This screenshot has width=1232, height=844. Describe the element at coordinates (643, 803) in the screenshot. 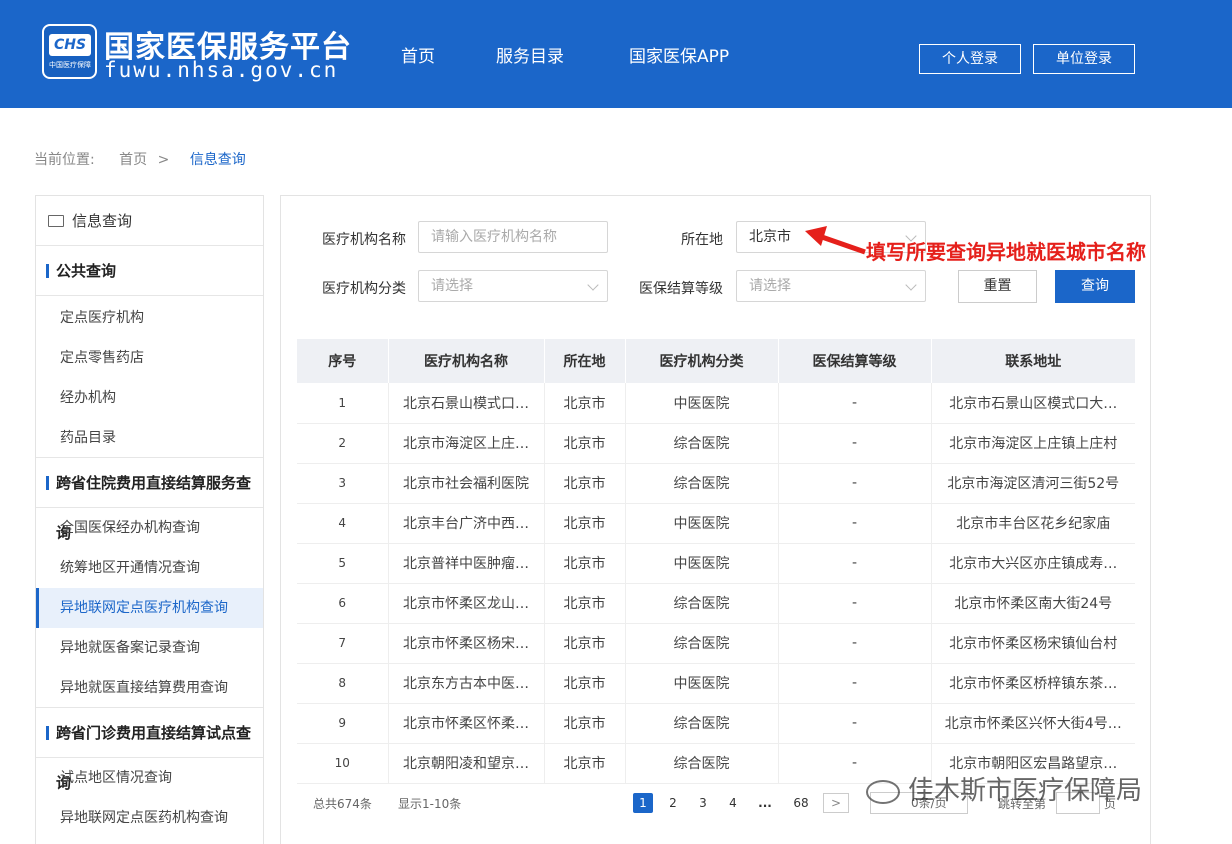

I see `page-button: 1` at that location.